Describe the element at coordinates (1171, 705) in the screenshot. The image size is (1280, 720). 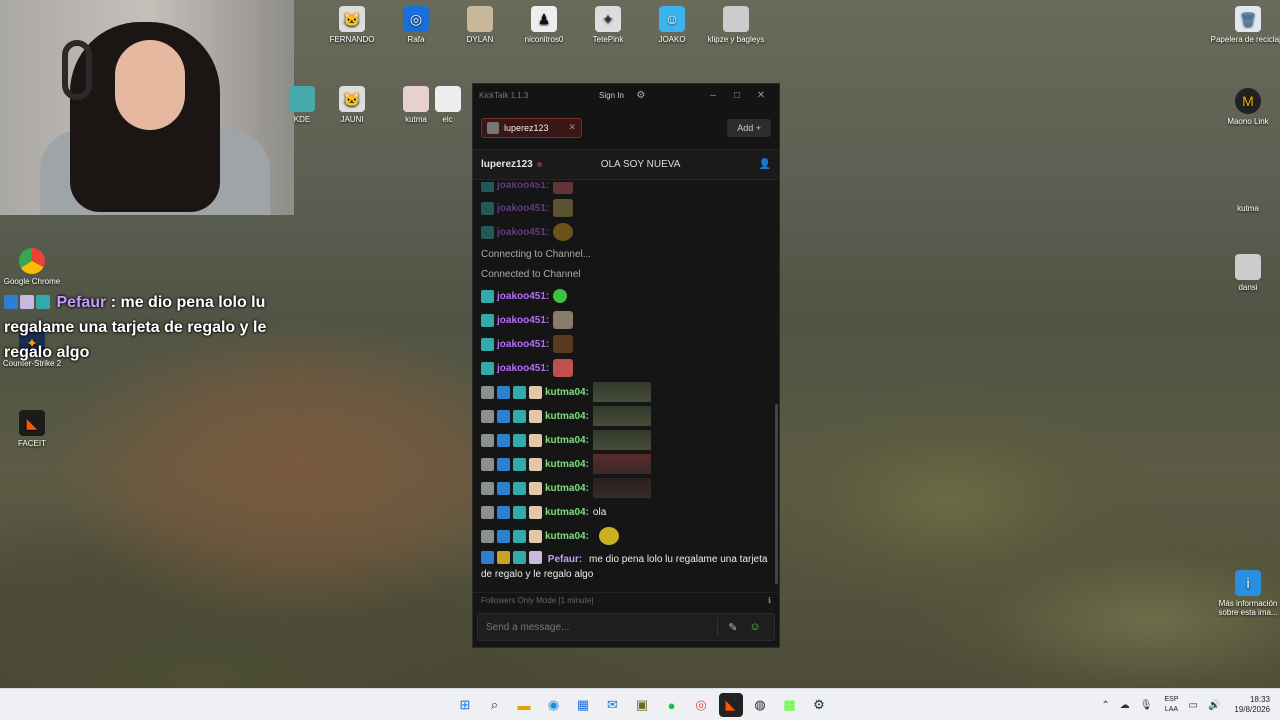
I see `language-indicator: ESP LAA` at that location.